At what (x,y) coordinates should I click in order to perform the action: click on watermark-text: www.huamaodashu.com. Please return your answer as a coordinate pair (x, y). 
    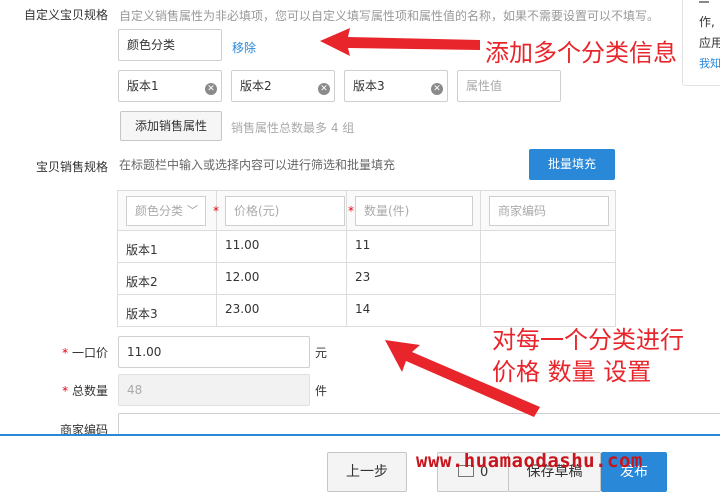
    Looking at the image, I should click on (529, 461).